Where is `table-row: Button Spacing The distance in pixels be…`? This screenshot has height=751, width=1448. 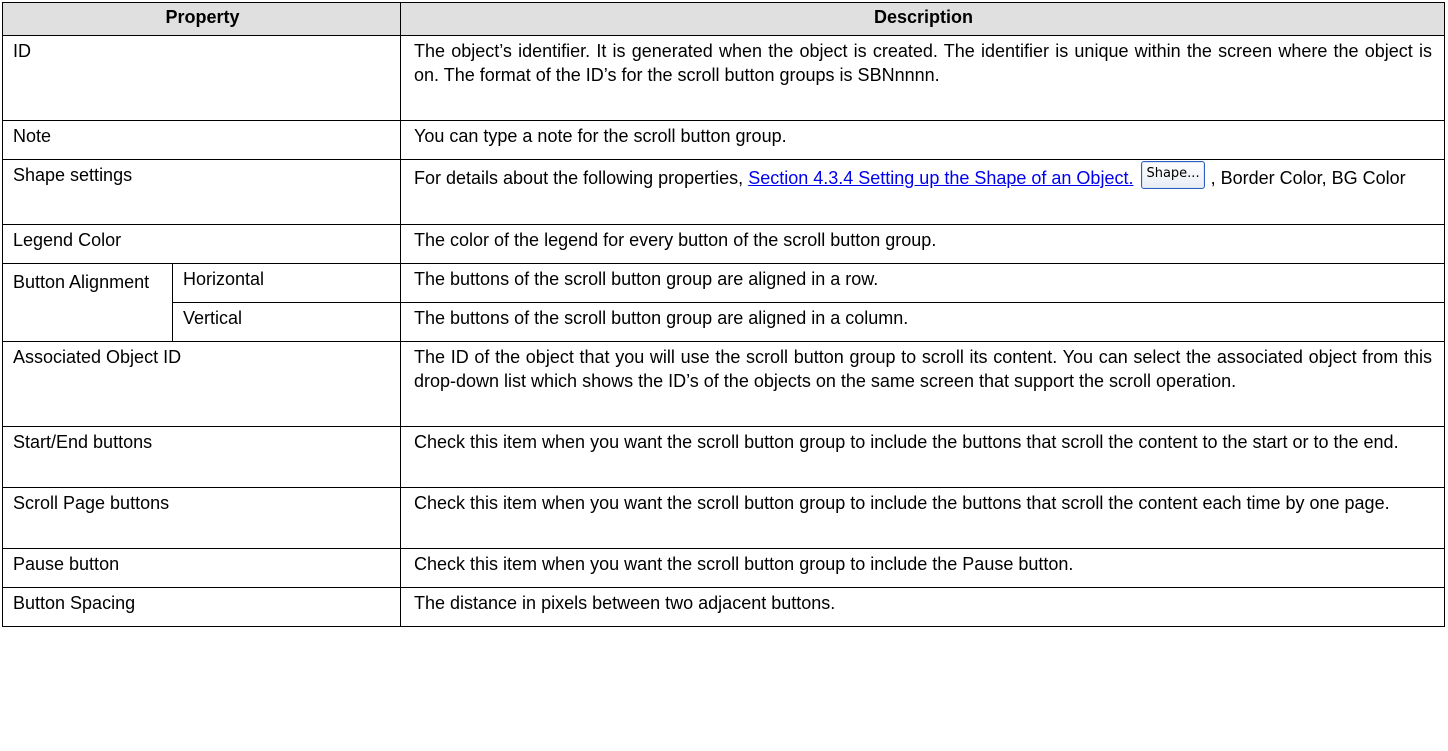 table-row: Button Spacing The distance in pixels be… is located at coordinates (723, 607).